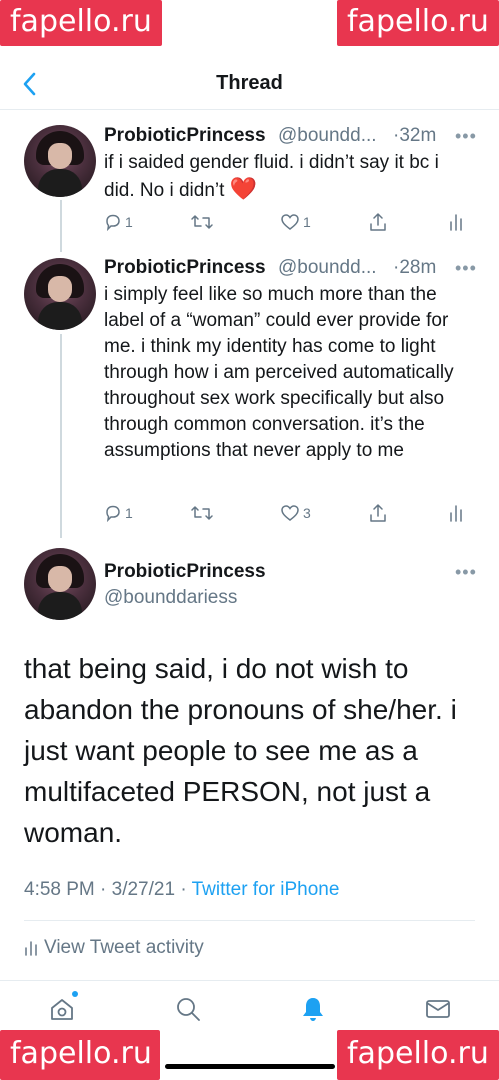 This screenshot has height=1080, width=499. Describe the element at coordinates (307, 513) in the screenshot. I see `like-count: 3` at that location.